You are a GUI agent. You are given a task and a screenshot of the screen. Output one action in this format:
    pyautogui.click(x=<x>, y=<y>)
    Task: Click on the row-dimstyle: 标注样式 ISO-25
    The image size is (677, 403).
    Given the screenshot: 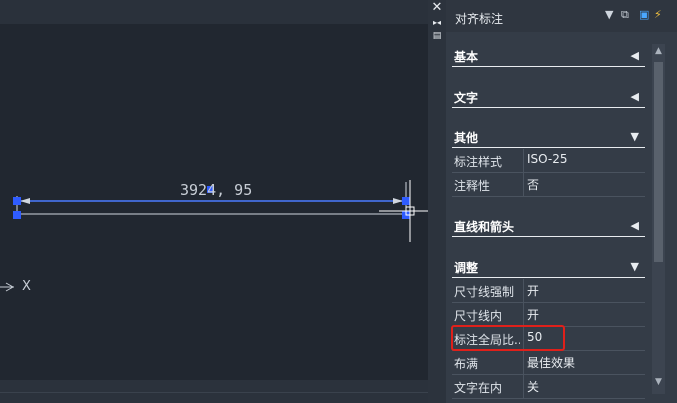 What is the action you would take?
    pyautogui.click(x=548, y=161)
    